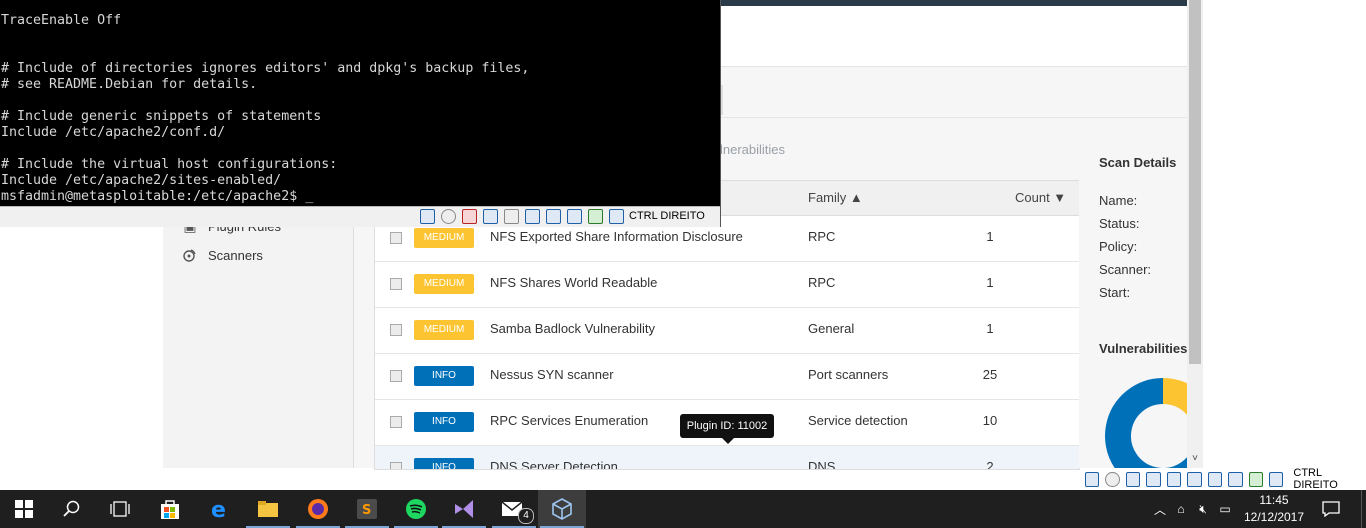 The height and width of the screenshot is (528, 1366). What do you see at coordinates (1195, 182) in the screenshot?
I see `scrollbar-thumb` at bounding box center [1195, 182].